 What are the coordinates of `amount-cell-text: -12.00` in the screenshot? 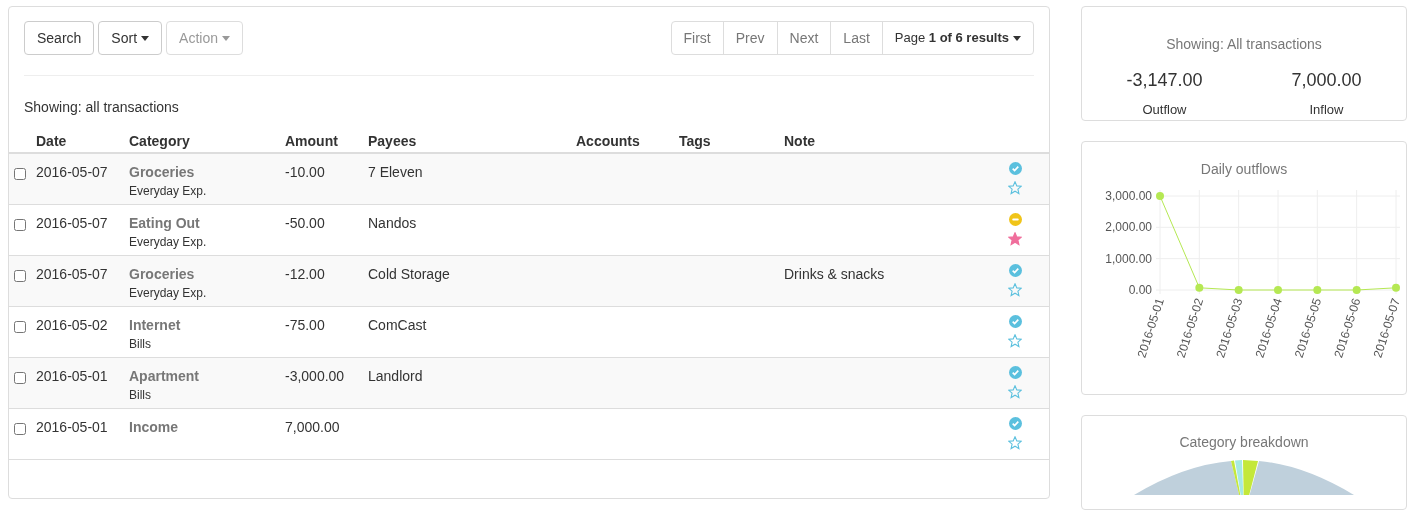 It's located at (305, 274).